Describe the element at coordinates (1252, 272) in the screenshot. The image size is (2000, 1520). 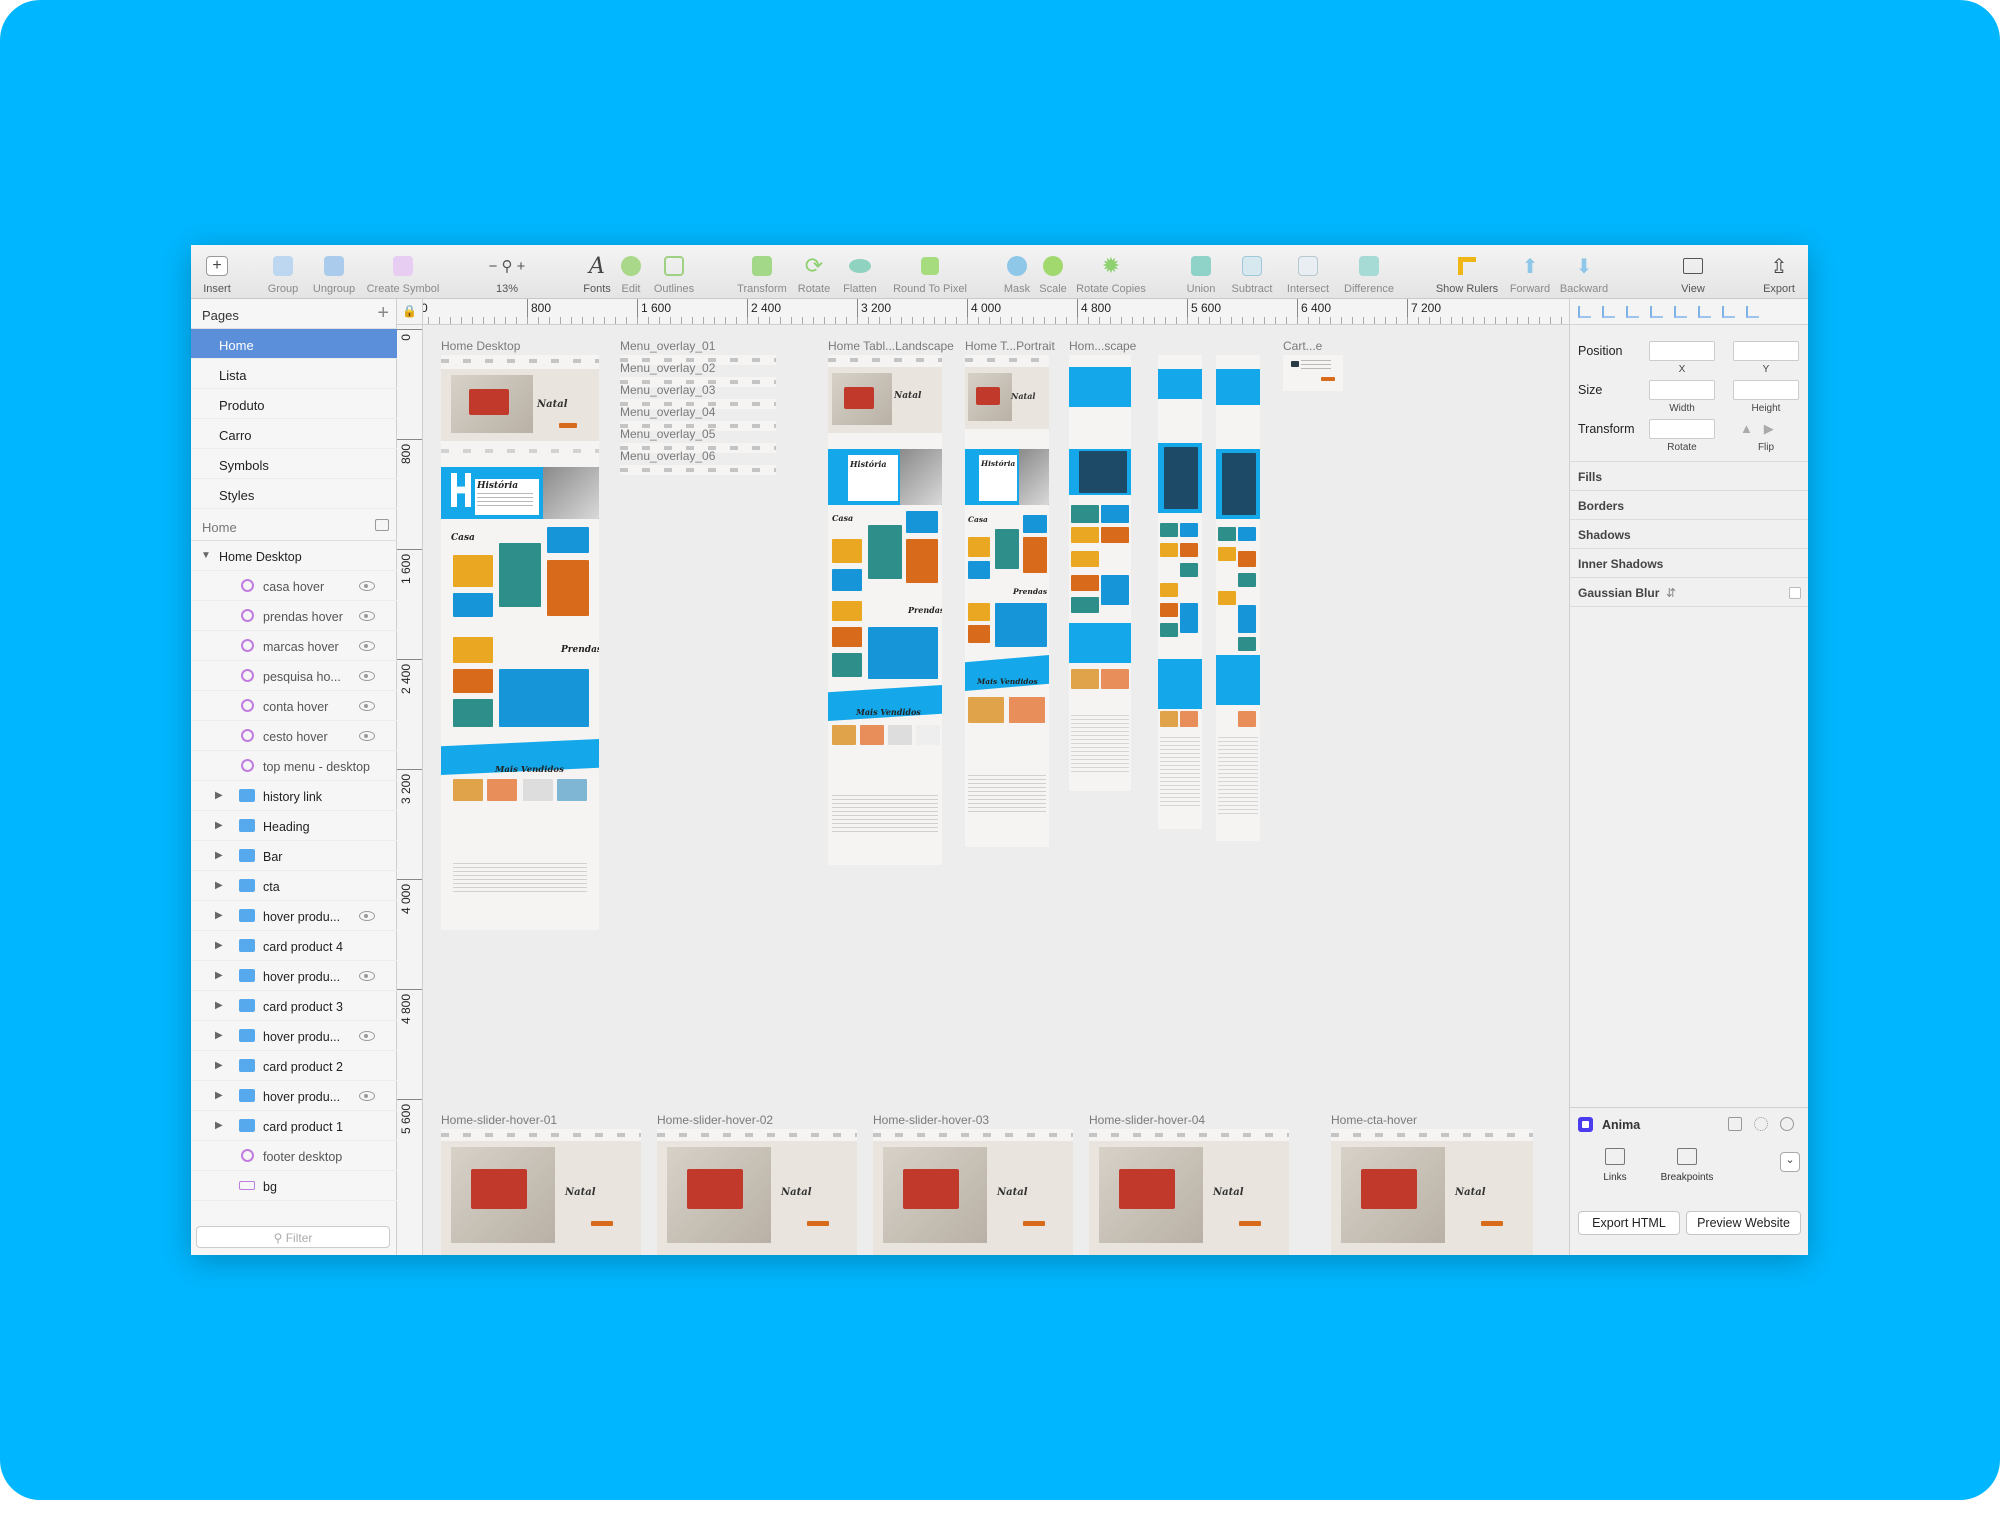
I see `subtract-button: Subtract` at that location.